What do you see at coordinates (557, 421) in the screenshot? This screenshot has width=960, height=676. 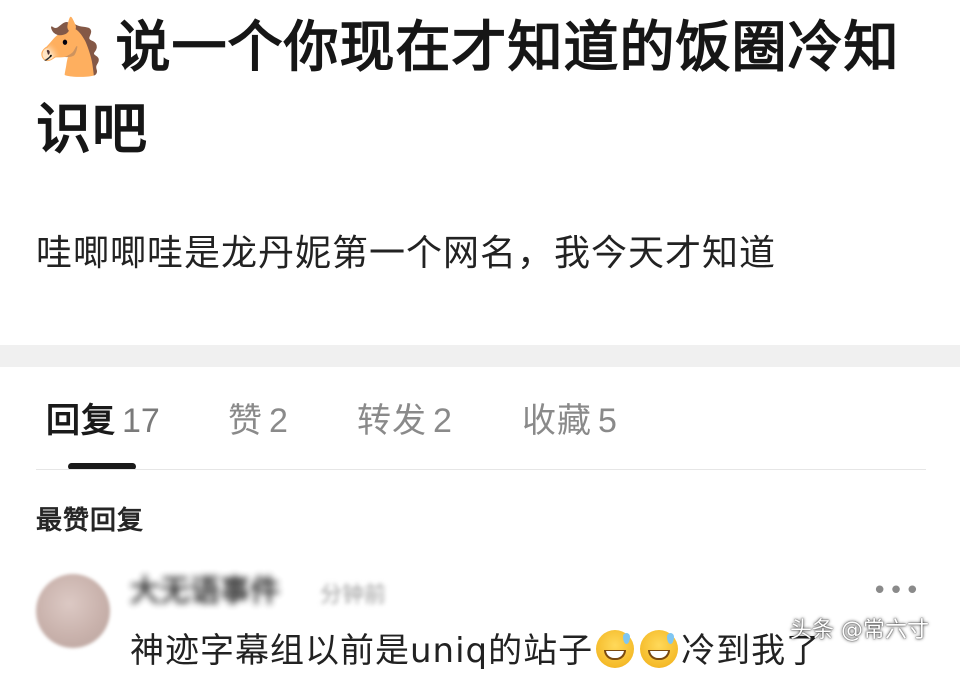 I see `tab-label: 收藏` at bounding box center [557, 421].